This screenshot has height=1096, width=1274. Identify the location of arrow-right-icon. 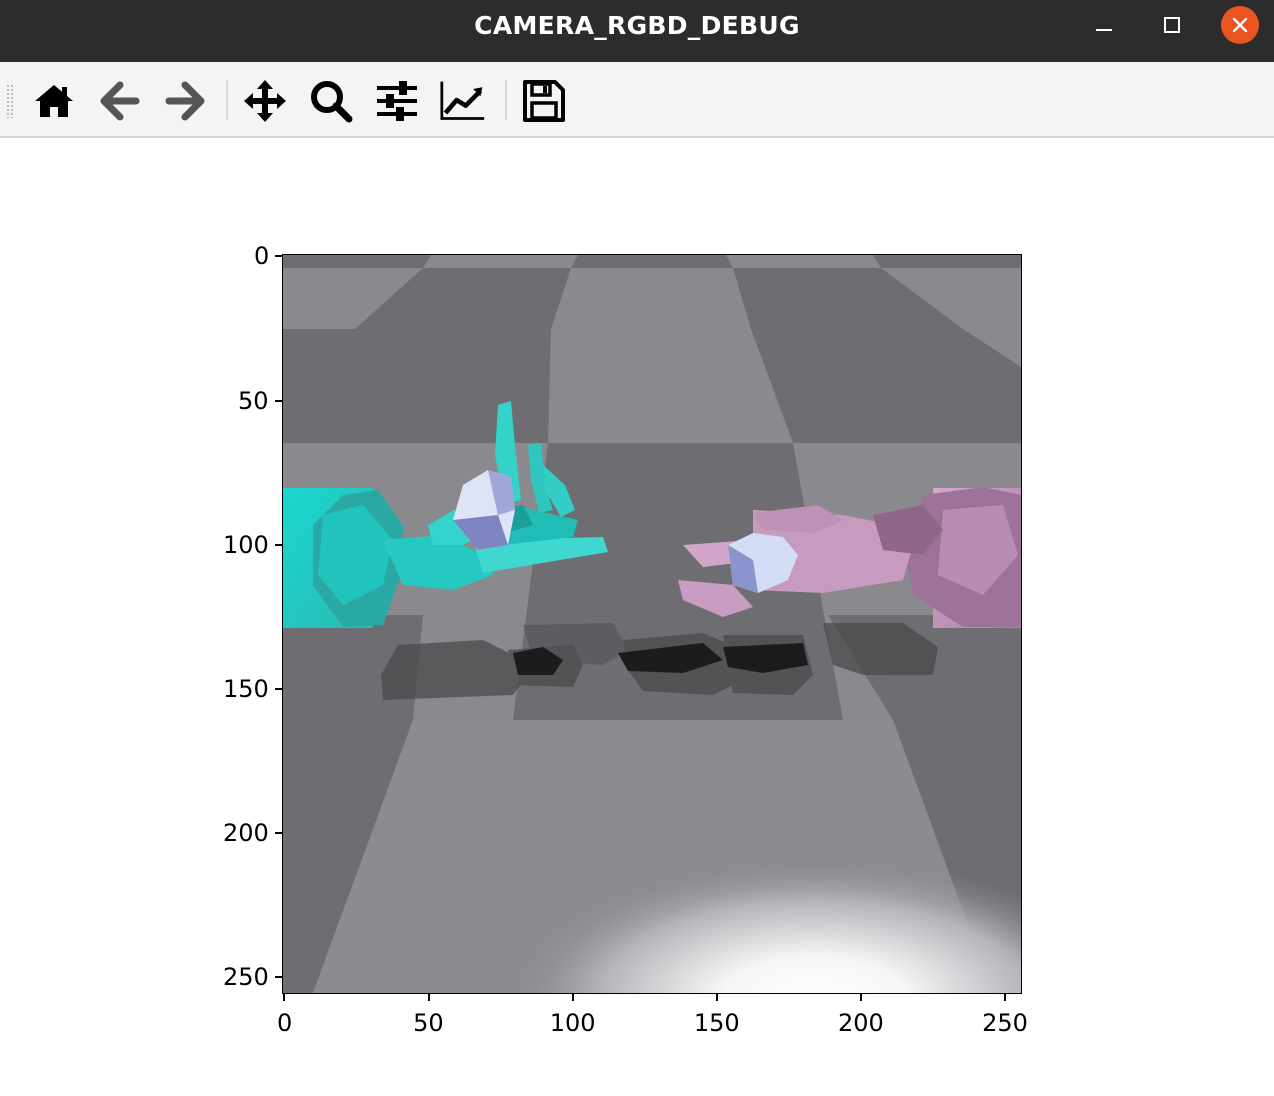
(185, 101).